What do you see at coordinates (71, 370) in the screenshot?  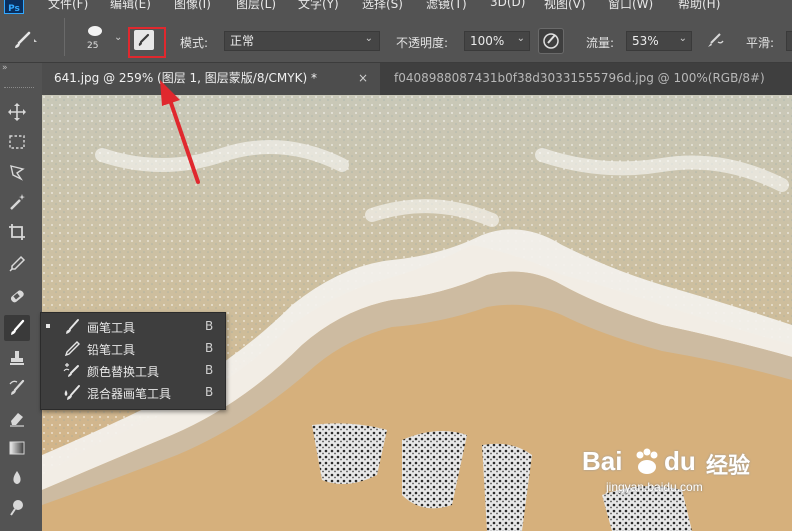 I see `color-replace-icon` at bounding box center [71, 370].